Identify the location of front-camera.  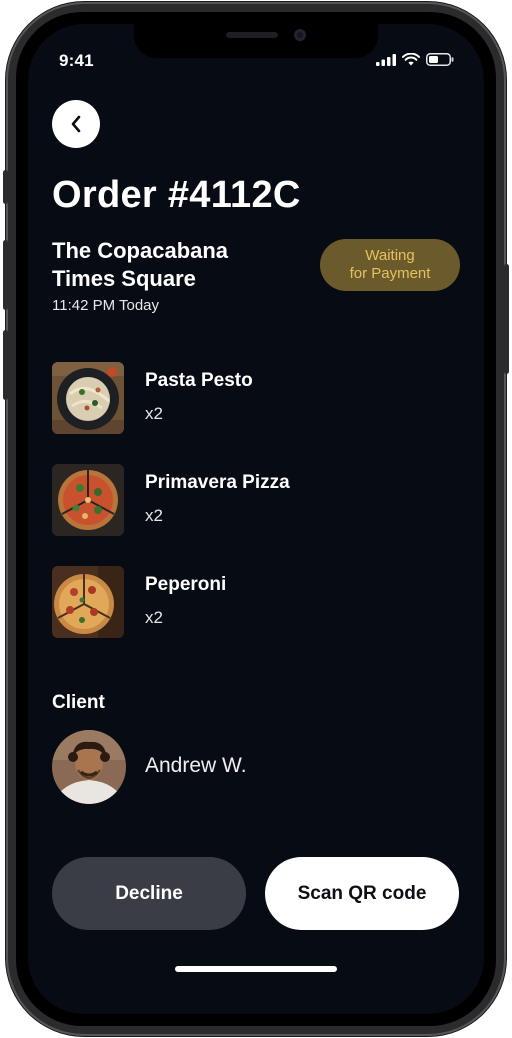
(300, 35).